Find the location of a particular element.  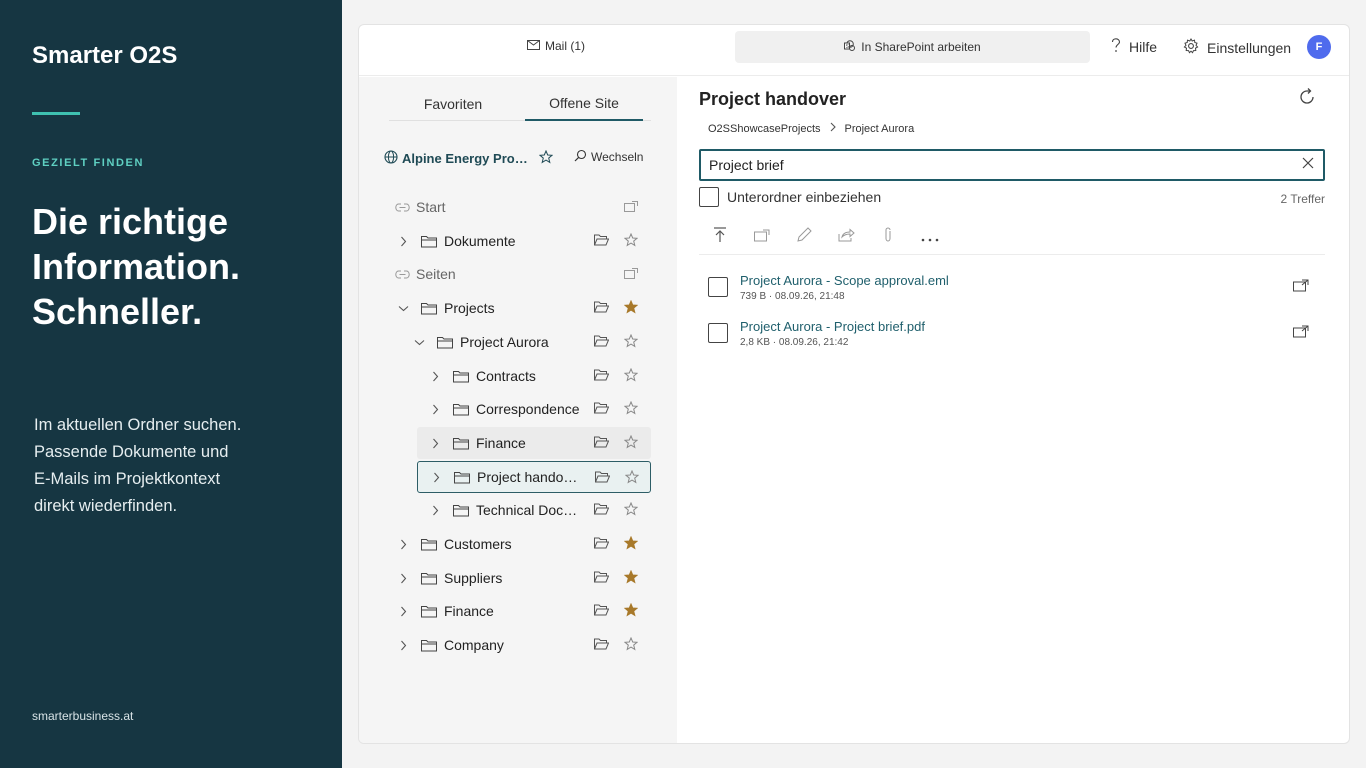

file-name: Project Aurora - Project brief.pdf is located at coordinates (832, 326).